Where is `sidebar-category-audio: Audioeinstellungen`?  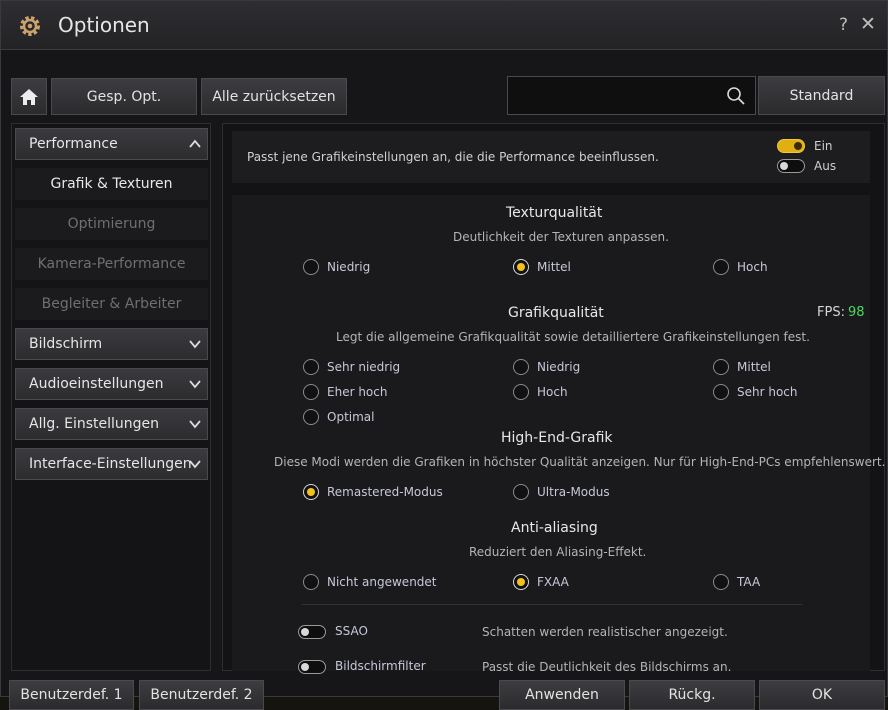 sidebar-category-audio: Audioeinstellungen is located at coordinates (111, 384).